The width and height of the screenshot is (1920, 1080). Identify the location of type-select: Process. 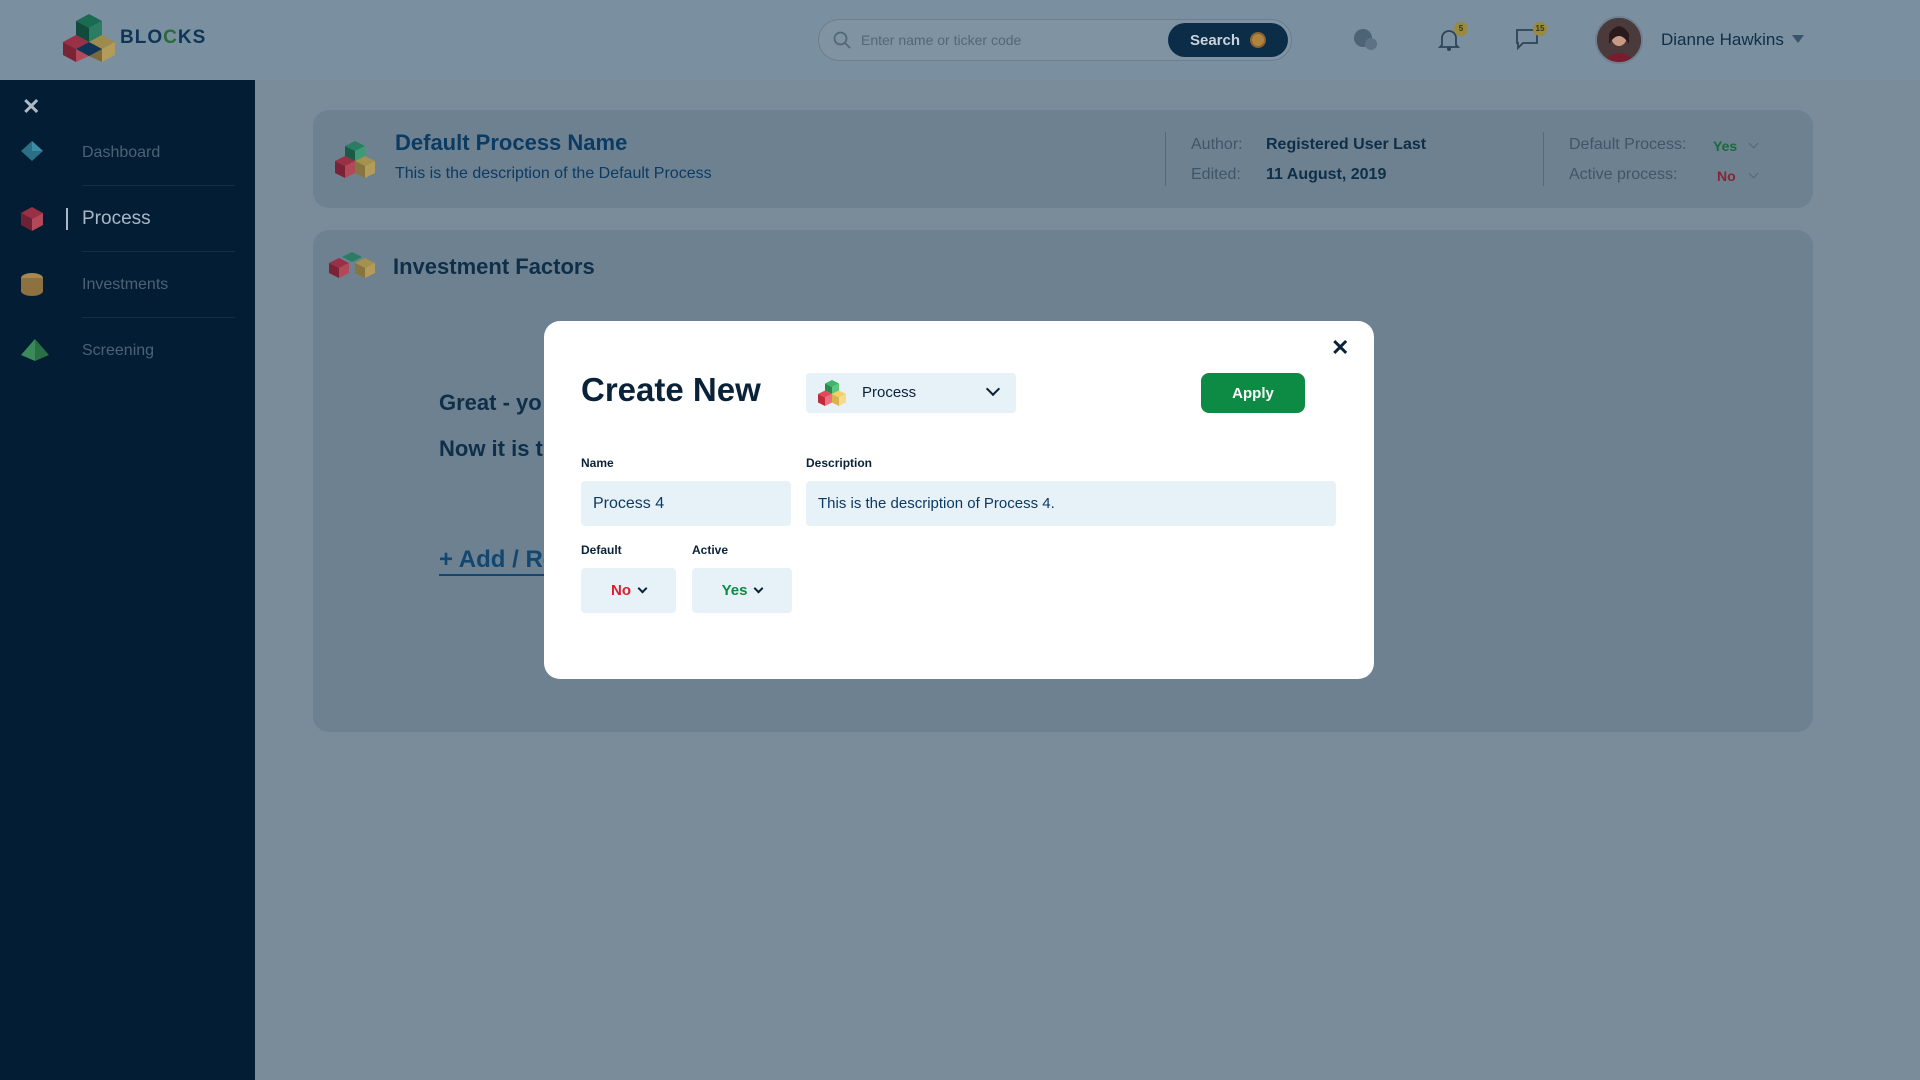
(911, 393).